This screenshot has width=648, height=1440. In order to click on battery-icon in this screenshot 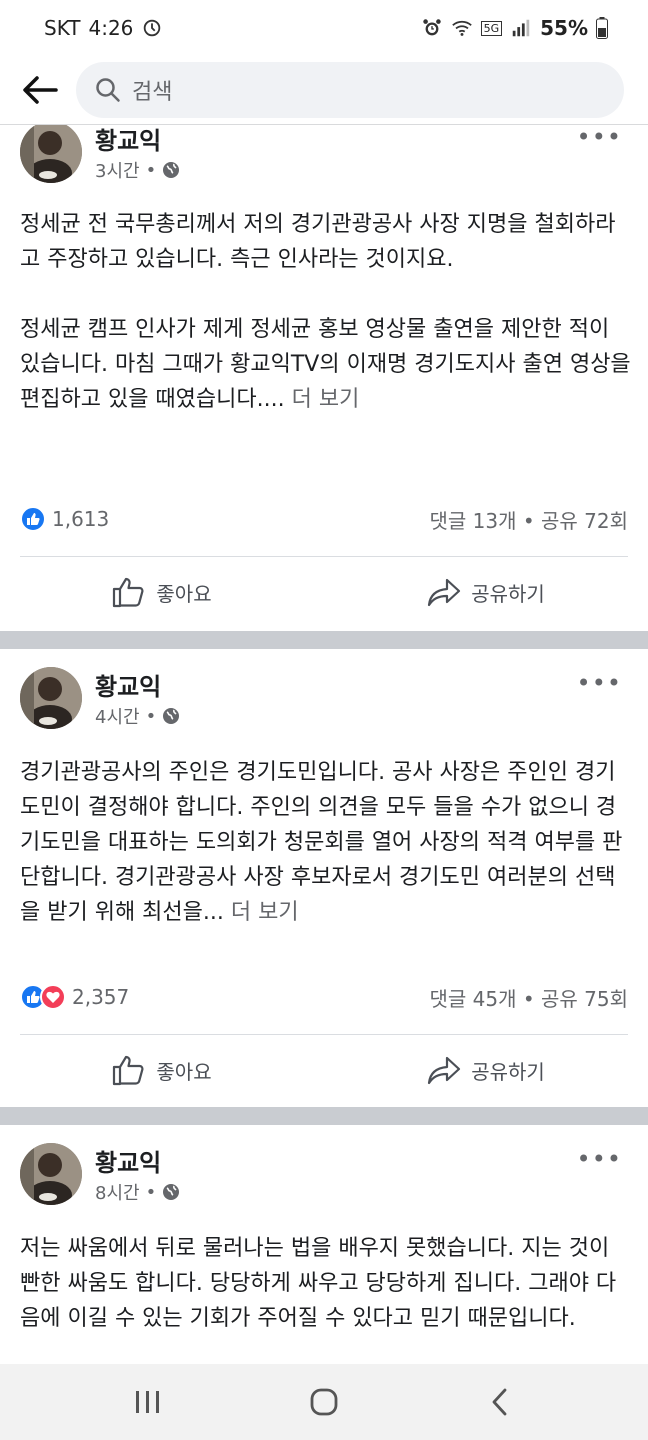, I will do `click(602, 28)`.